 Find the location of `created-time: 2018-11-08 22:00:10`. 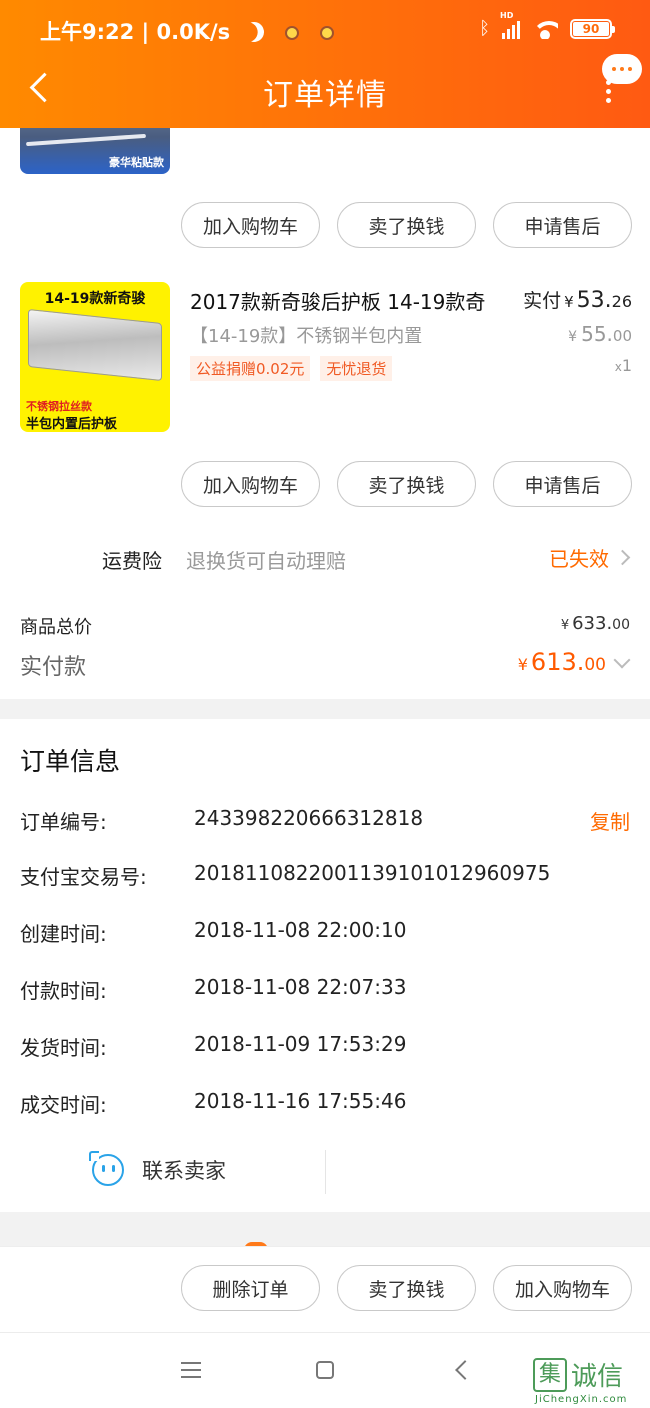

created-time: 2018-11-08 22:00:10 is located at coordinates (300, 930).